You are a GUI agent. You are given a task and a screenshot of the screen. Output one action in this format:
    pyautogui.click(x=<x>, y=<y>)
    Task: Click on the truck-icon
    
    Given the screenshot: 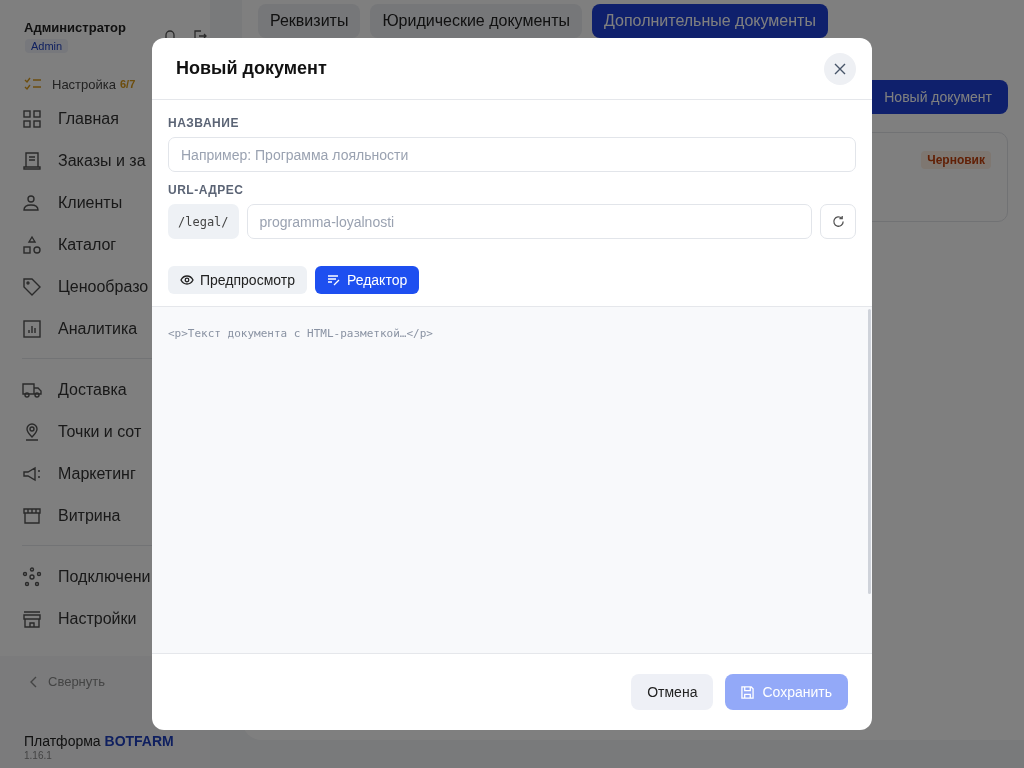 What is the action you would take?
    pyautogui.click(x=32, y=390)
    